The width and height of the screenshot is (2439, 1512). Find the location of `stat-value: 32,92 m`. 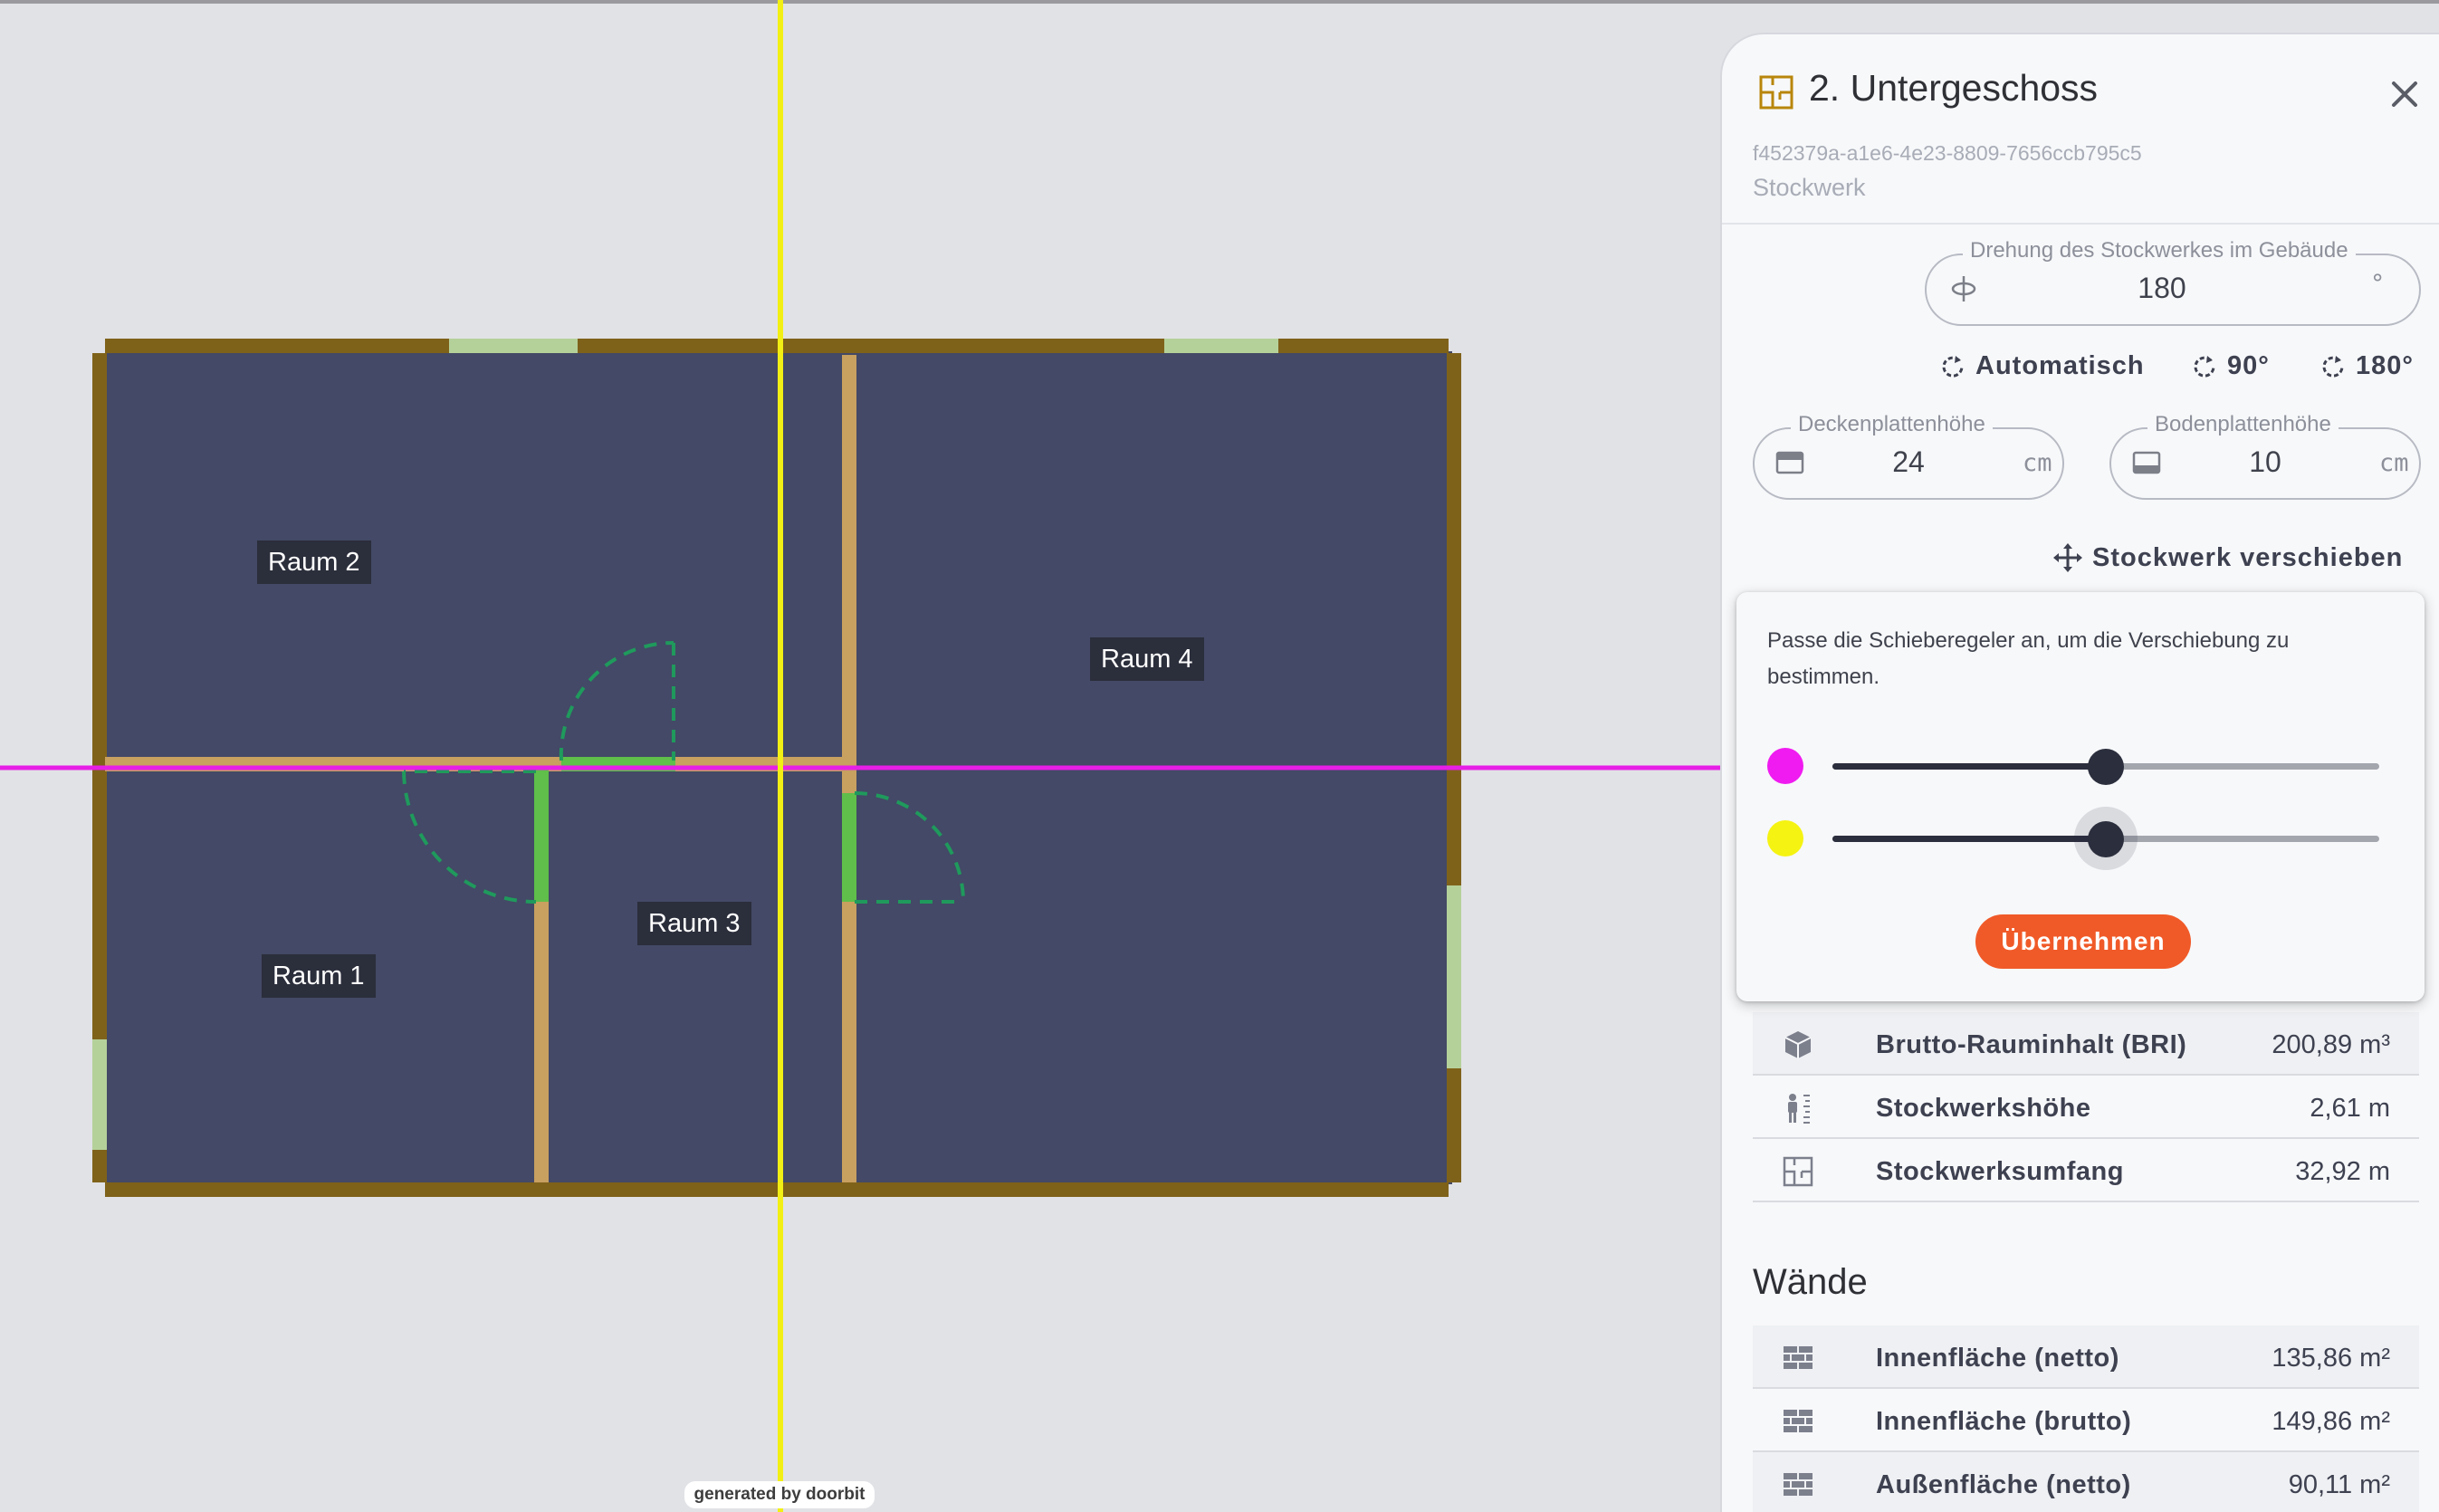

stat-value: 32,92 m is located at coordinates (2342, 1171).